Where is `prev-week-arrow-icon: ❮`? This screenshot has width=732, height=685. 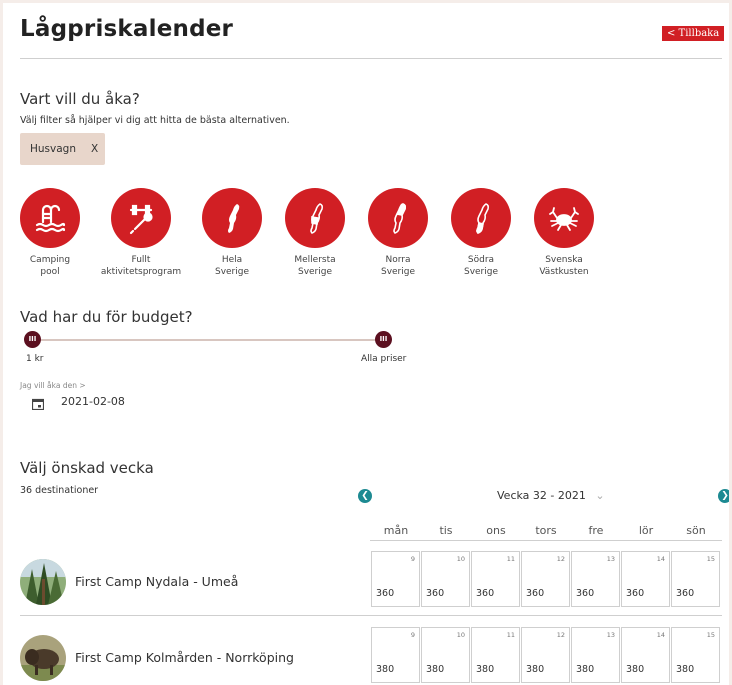 prev-week-arrow-icon: ❮ is located at coordinates (365, 496).